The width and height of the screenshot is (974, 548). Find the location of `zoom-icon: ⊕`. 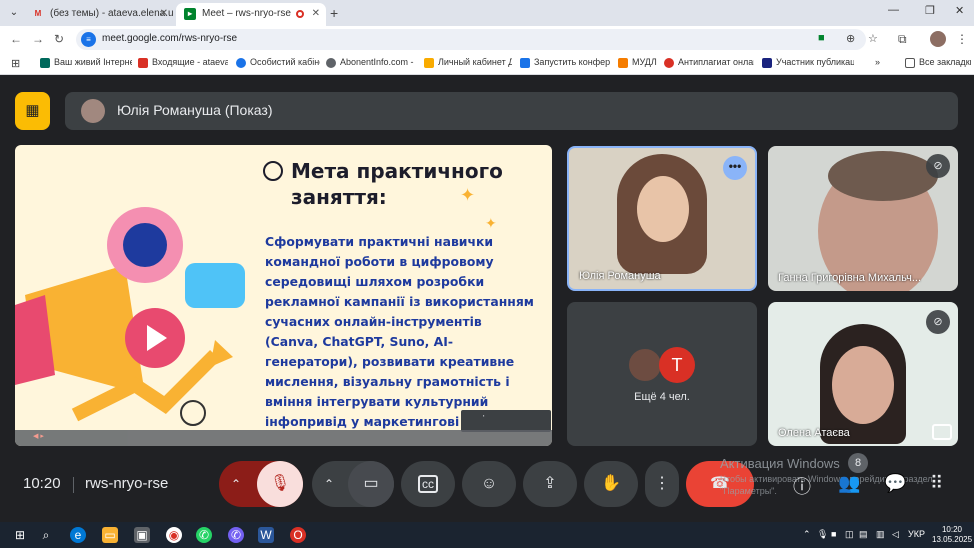

zoom-icon: ⊕ is located at coordinates (850, 38).